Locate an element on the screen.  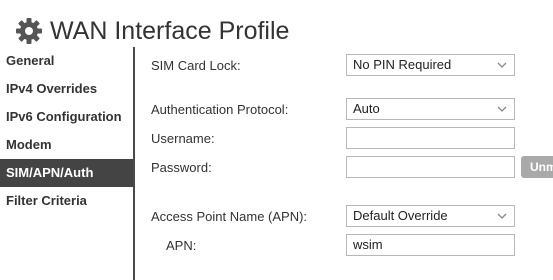
apn-value: wsim is located at coordinates (368, 244).